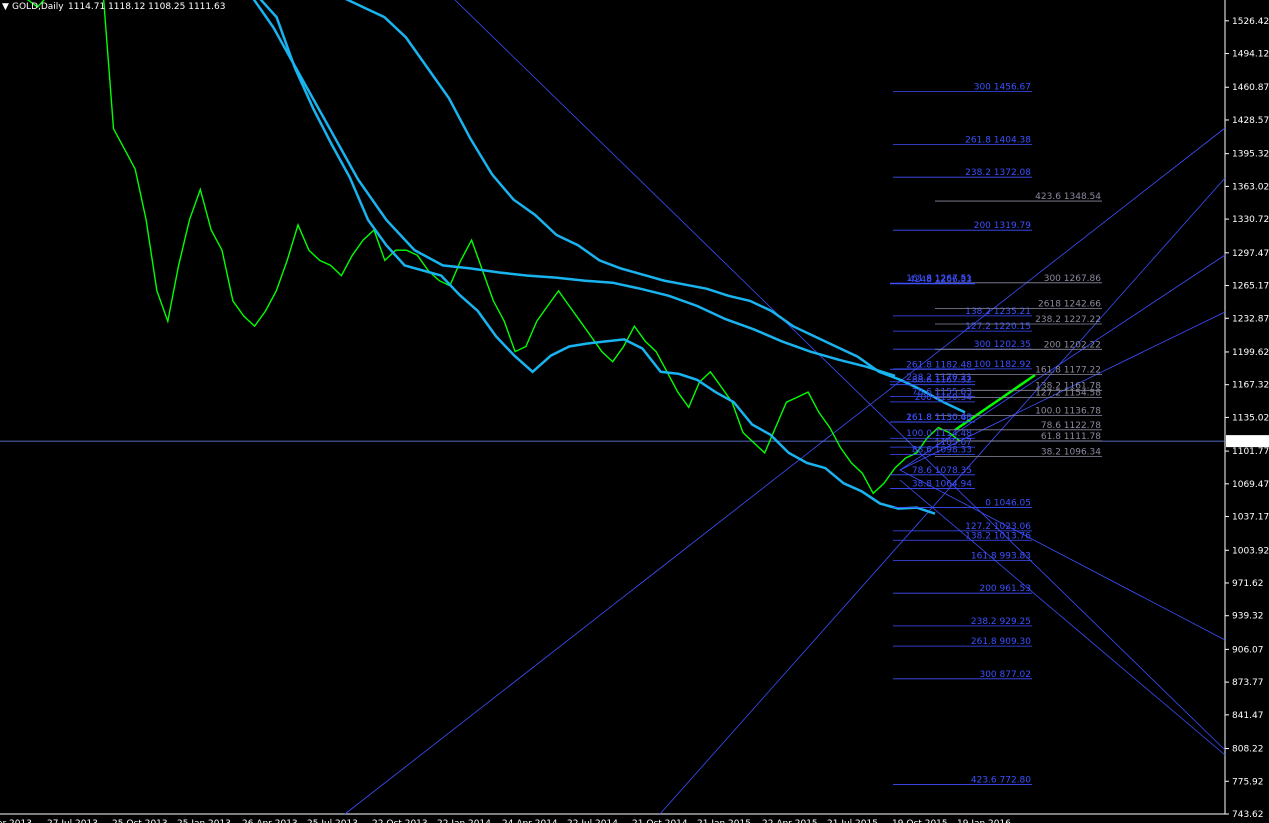  What do you see at coordinates (998, 173) in the screenshot?
I see `fib-left-label-2: 238.2 1372.08` at bounding box center [998, 173].